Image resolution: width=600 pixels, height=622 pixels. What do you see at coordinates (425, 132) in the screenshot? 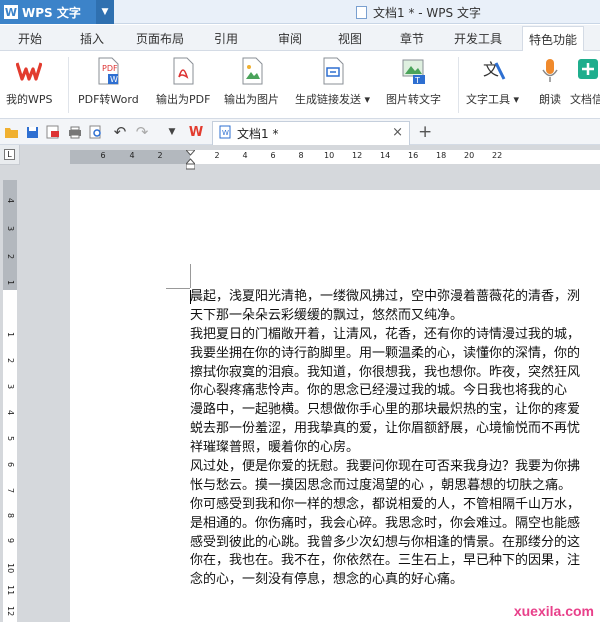
I see `new-tab-button: +` at bounding box center [425, 132].